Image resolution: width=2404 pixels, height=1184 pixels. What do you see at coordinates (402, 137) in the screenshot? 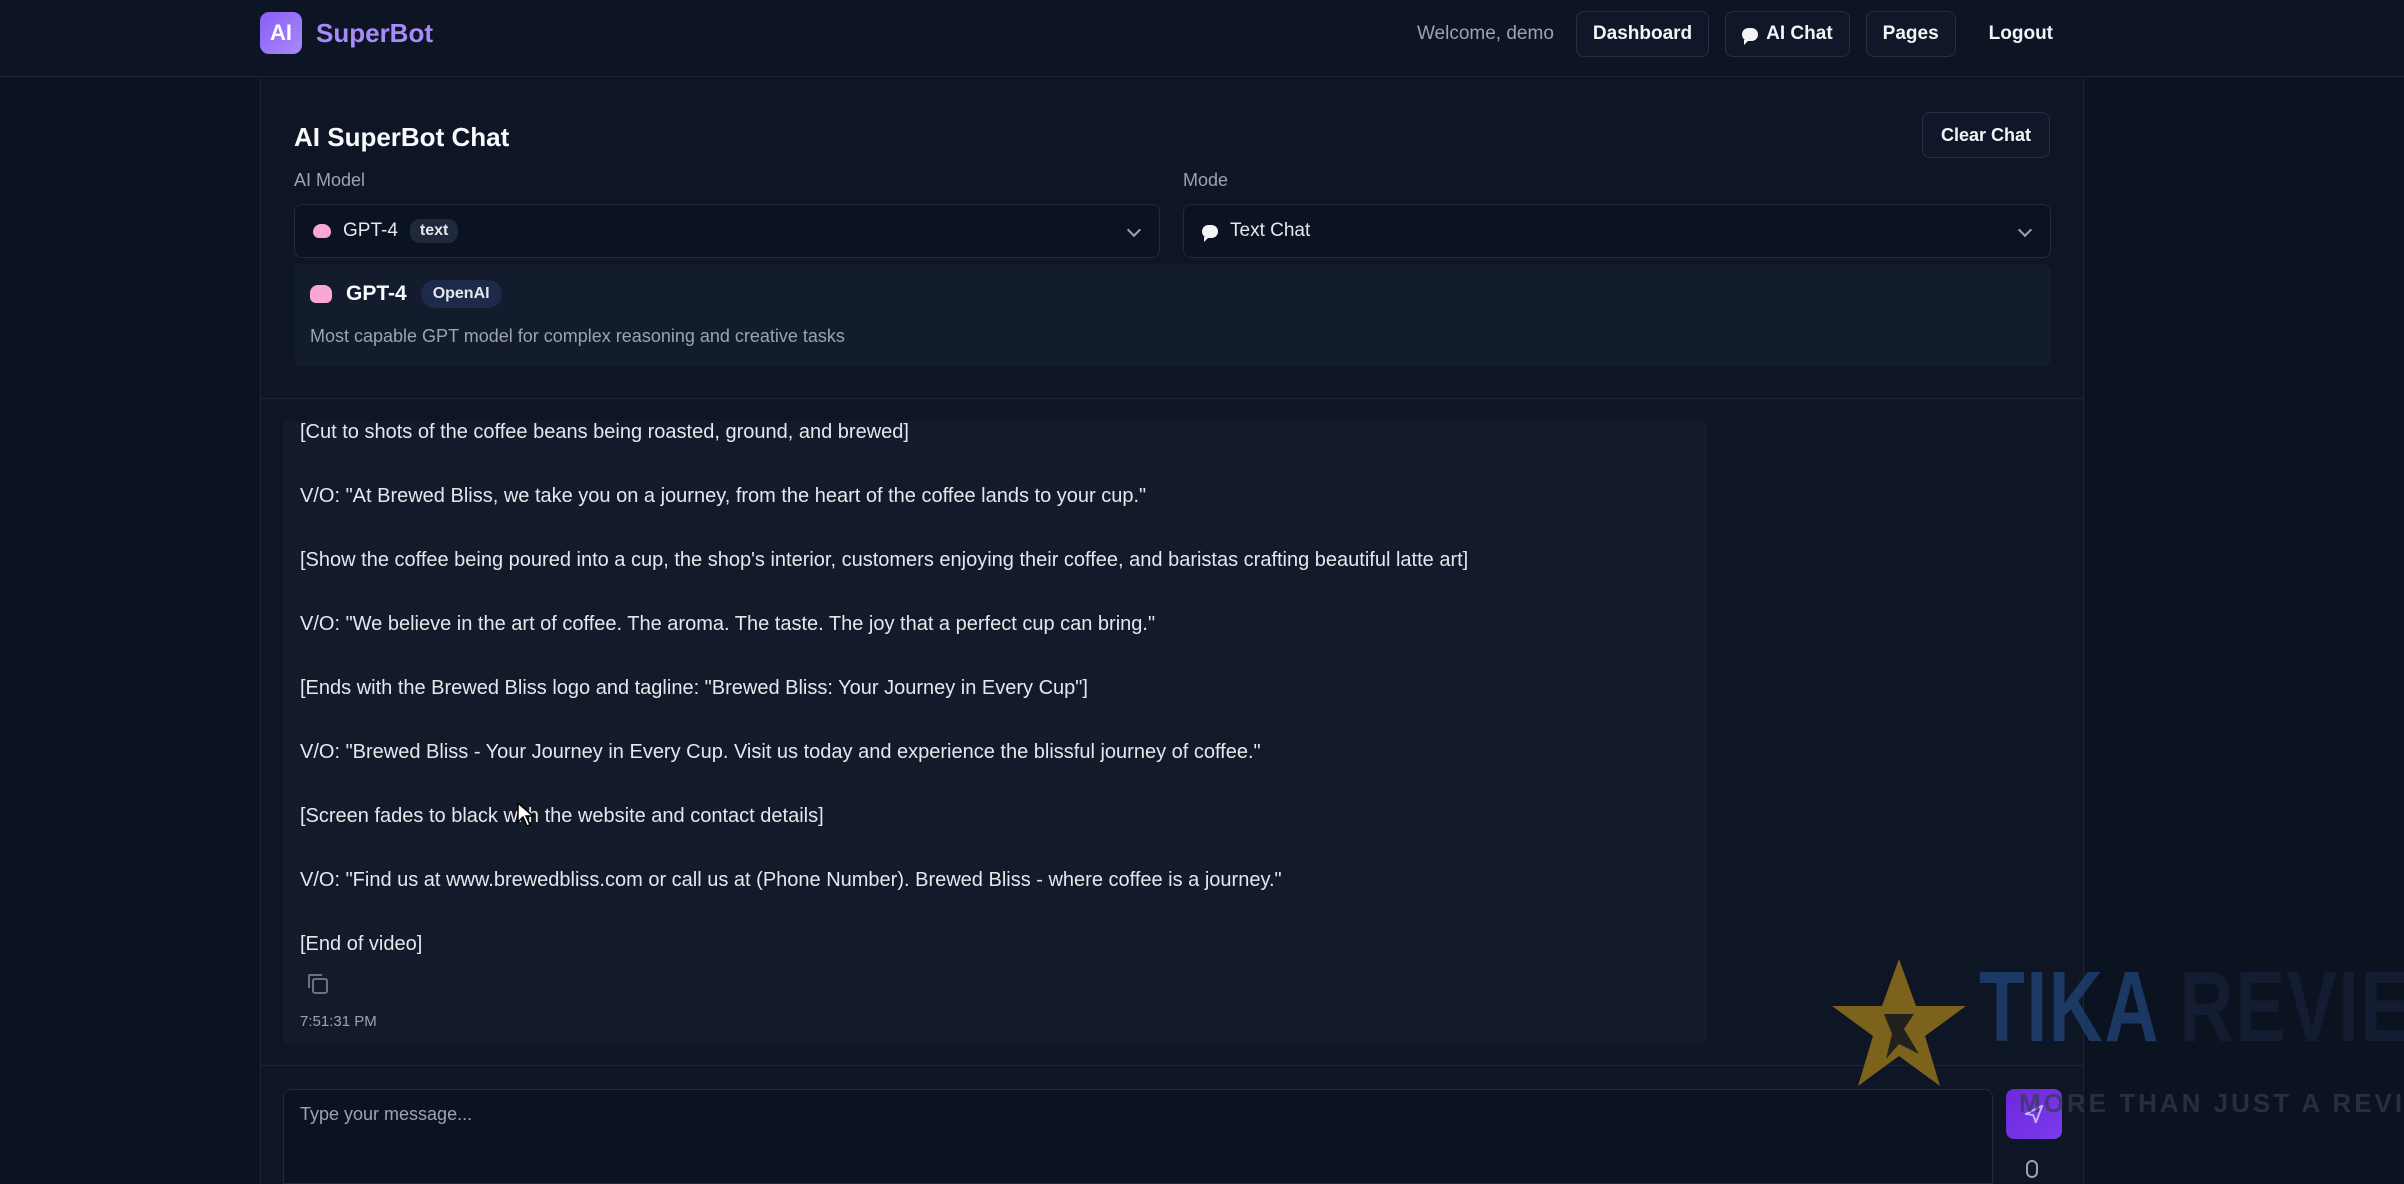
I see `page-title: AI SuperBot Chat` at bounding box center [402, 137].